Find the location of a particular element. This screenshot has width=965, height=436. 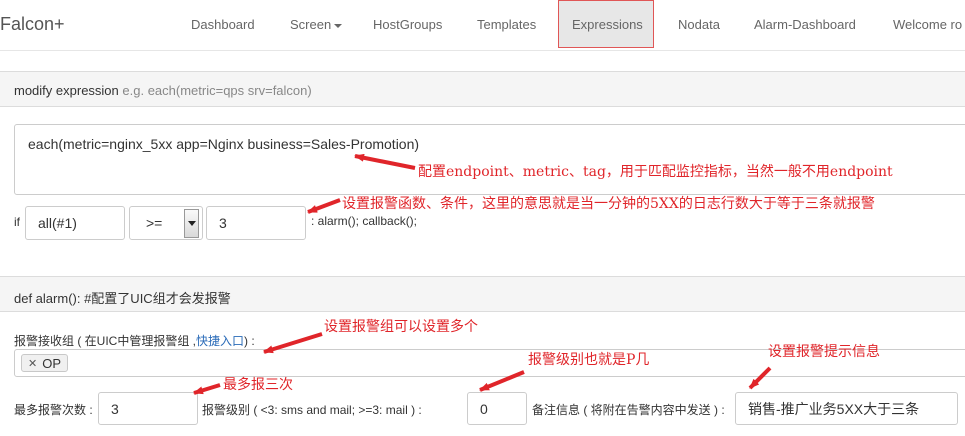

arrow-endpoint is located at coordinates (385, 161).